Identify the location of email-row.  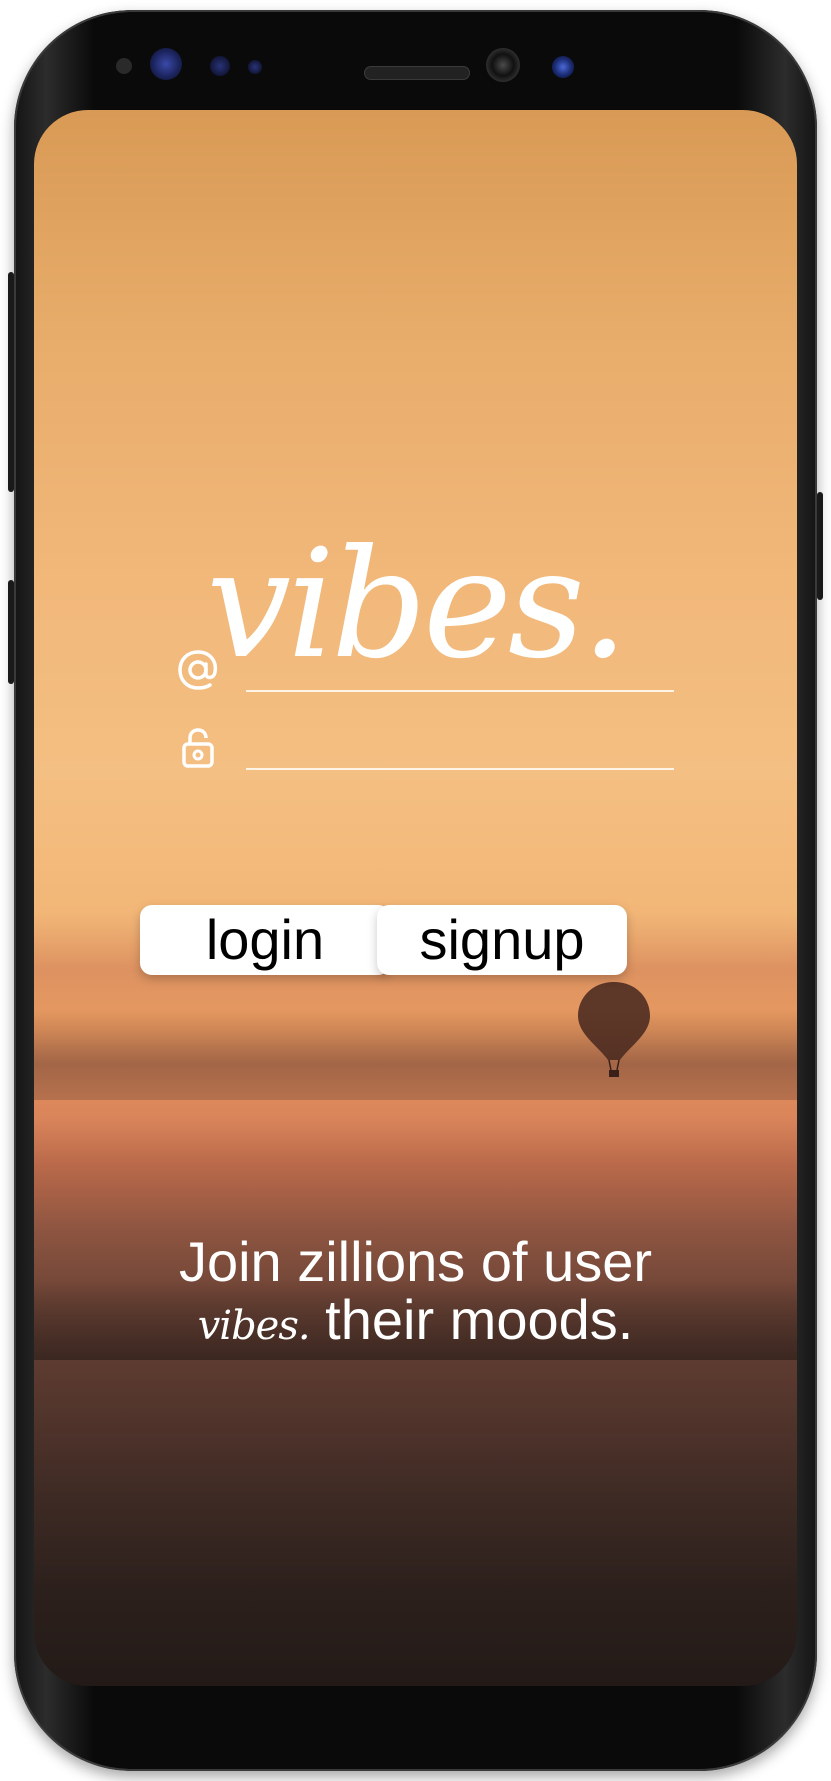
(424, 670).